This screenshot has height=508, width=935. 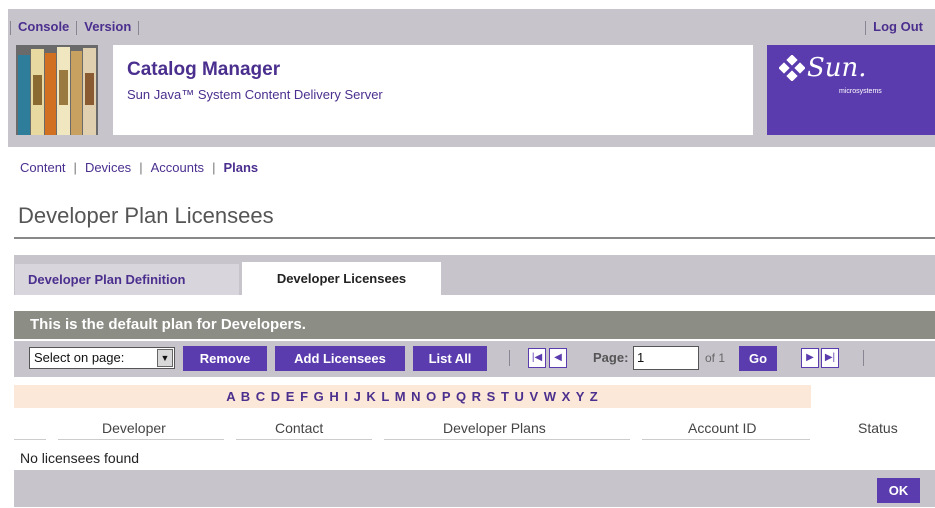 What do you see at coordinates (225, 358) in the screenshot?
I see `remove-button: Remove` at bounding box center [225, 358].